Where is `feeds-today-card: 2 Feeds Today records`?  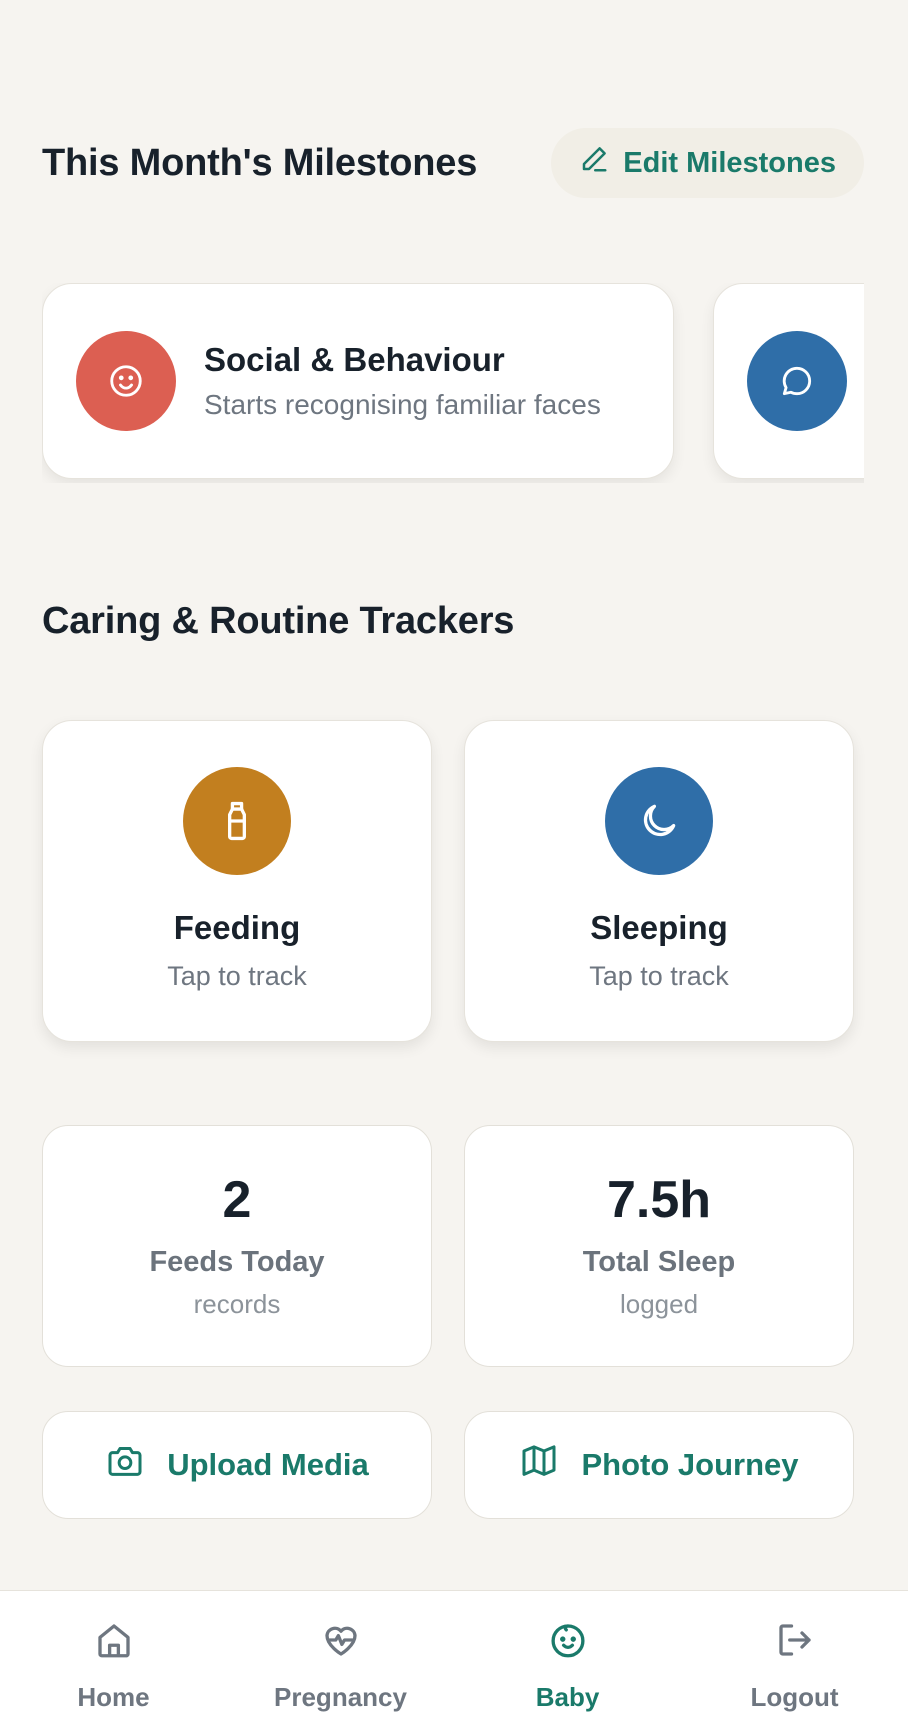 feeds-today-card: 2 Feeds Today records is located at coordinates (237, 1246).